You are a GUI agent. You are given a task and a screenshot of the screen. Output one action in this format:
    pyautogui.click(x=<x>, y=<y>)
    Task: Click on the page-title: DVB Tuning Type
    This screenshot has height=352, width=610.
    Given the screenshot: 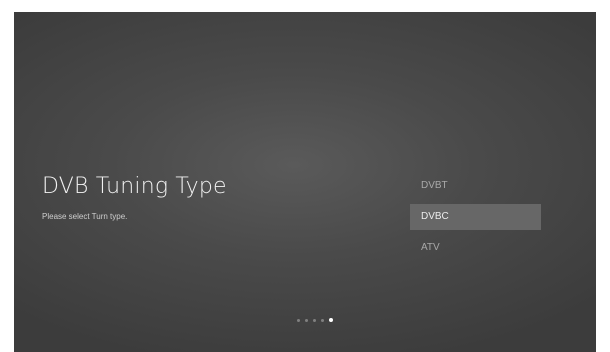 What is the action you would take?
    pyautogui.click(x=134, y=186)
    